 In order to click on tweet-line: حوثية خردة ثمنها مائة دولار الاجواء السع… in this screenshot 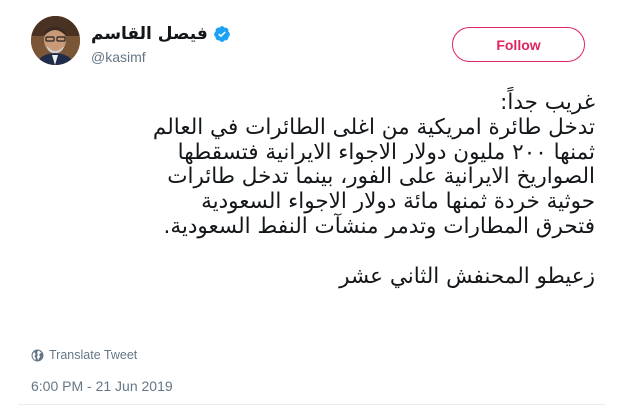, I will do `click(398, 202)`.